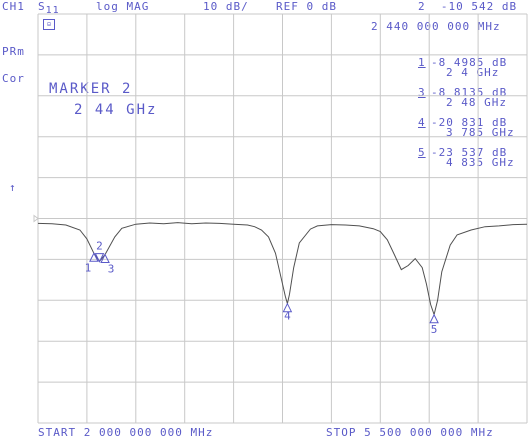 The width and height of the screenshot is (530, 439). I want to click on marker-label: 2, so click(99, 246).